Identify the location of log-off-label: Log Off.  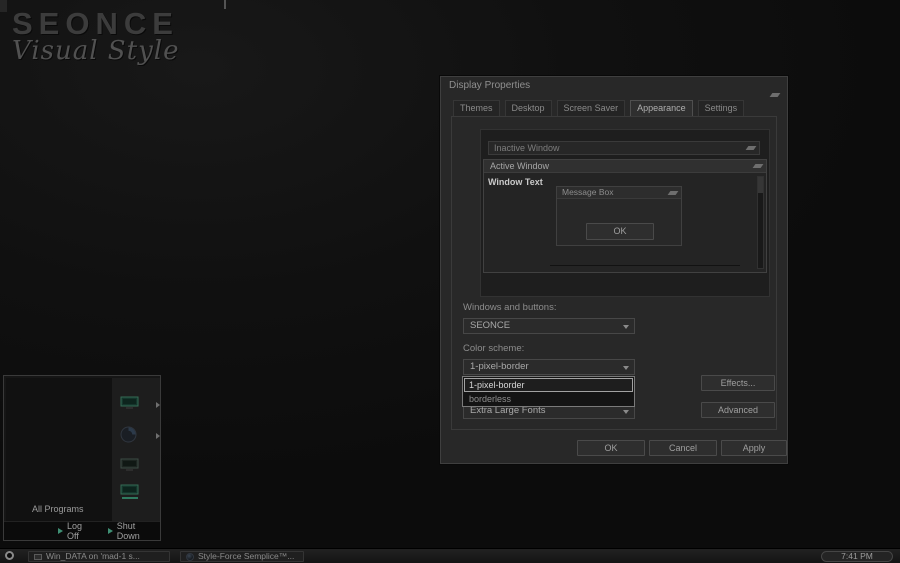
(75, 531).